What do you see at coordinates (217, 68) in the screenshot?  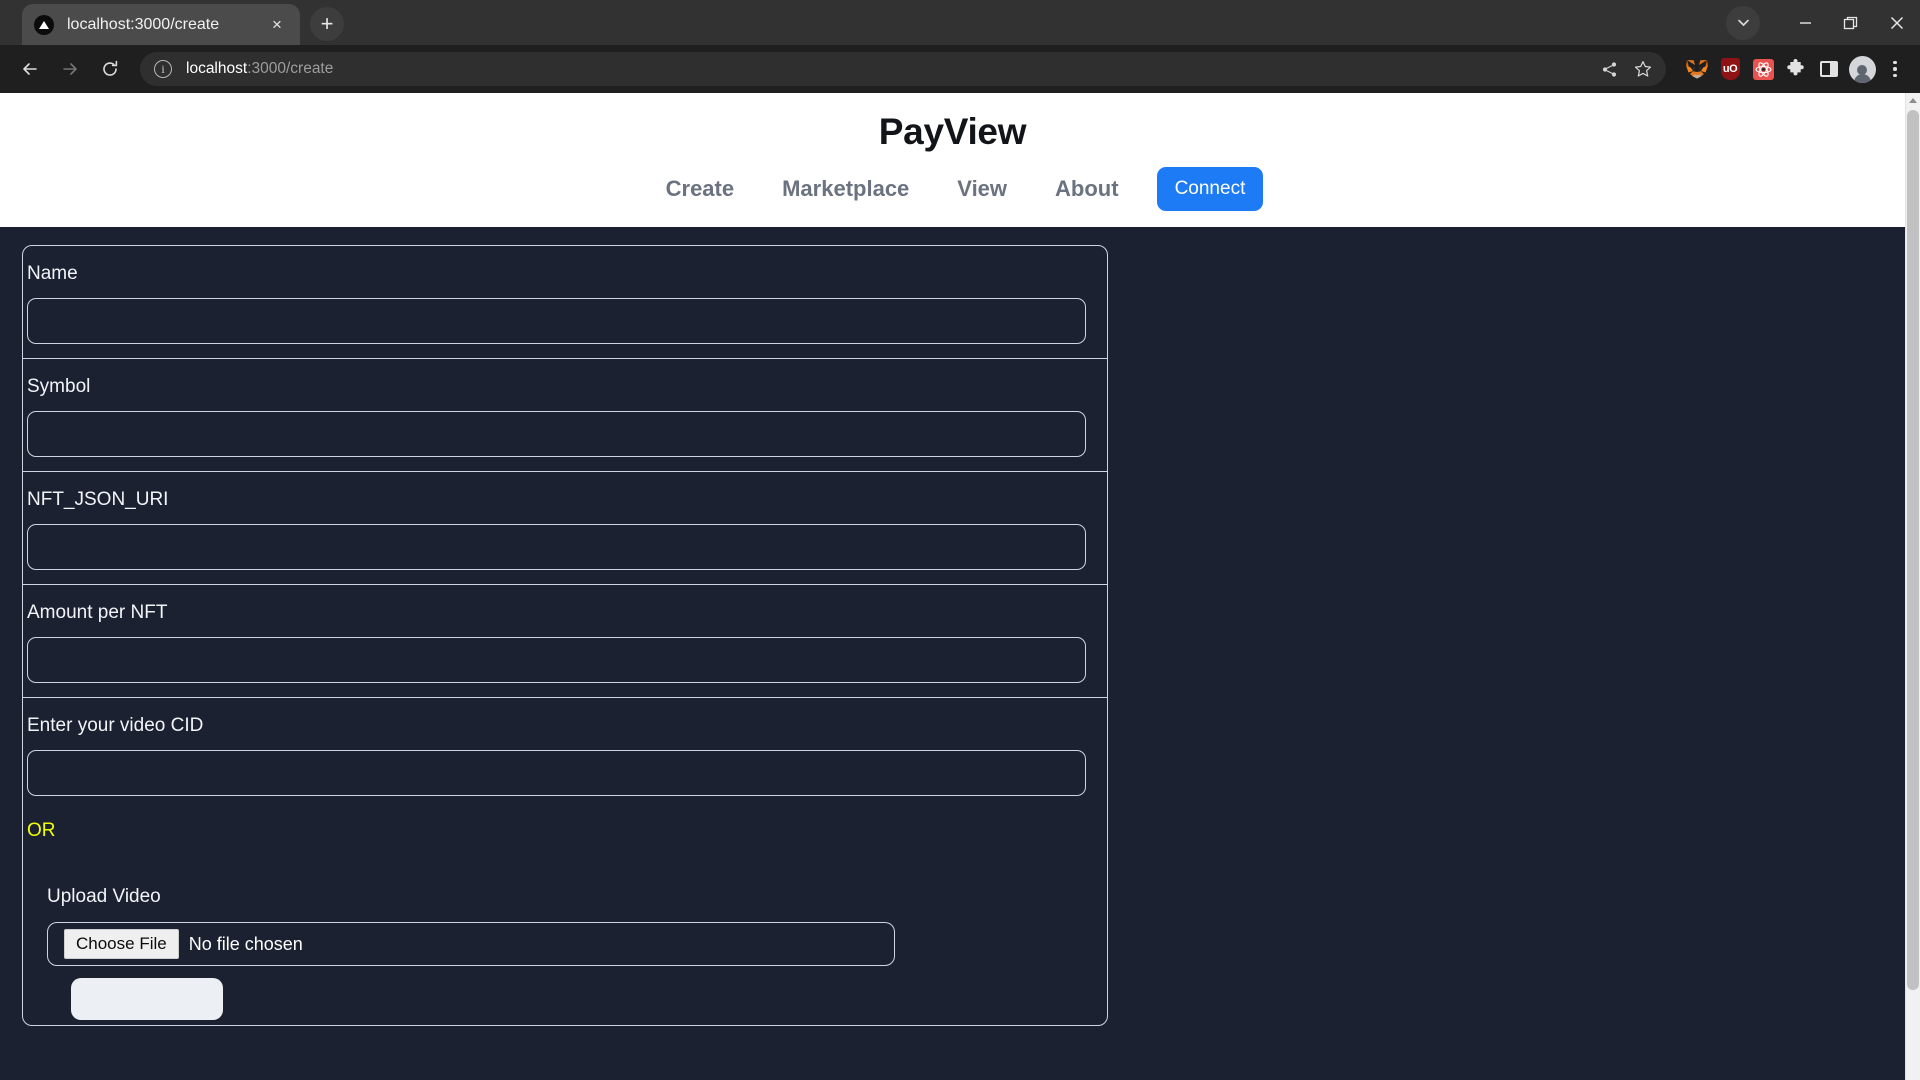 I see `url-host: localhost` at bounding box center [217, 68].